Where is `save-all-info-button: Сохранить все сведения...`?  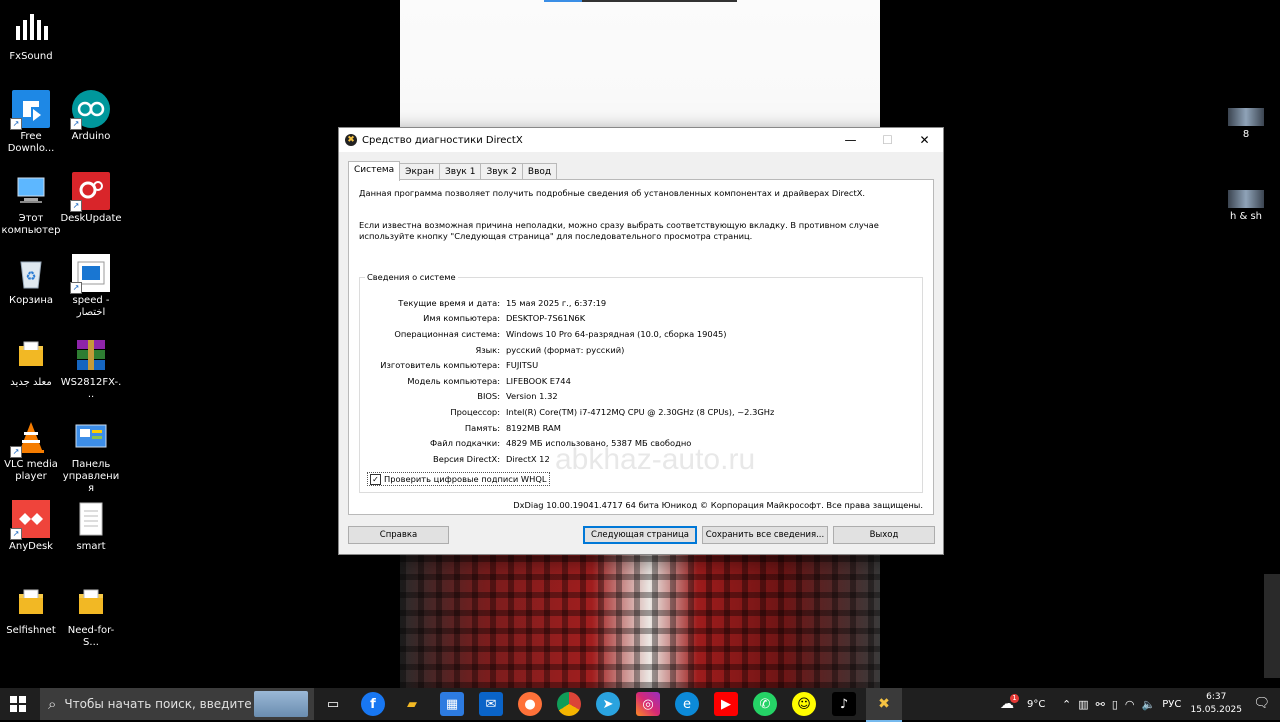 save-all-info-button: Сохранить все сведения... is located at coordinates (765, 535).